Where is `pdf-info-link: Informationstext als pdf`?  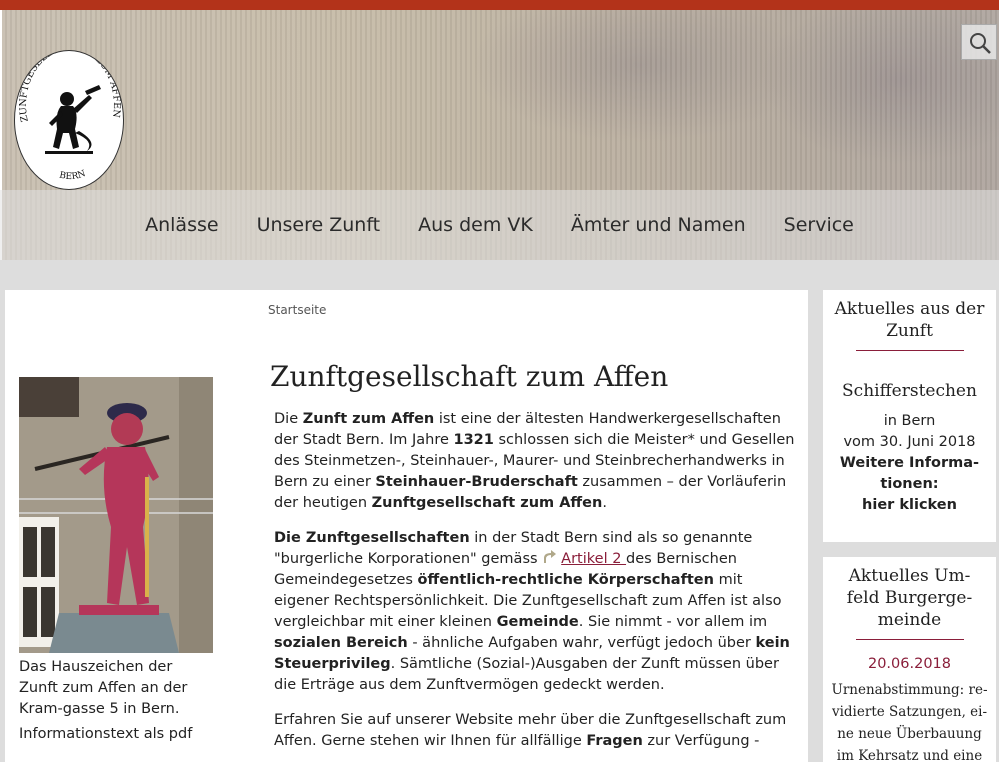
pdf-info-link: Informationstext als pdf is located at coordinates (116, 734).